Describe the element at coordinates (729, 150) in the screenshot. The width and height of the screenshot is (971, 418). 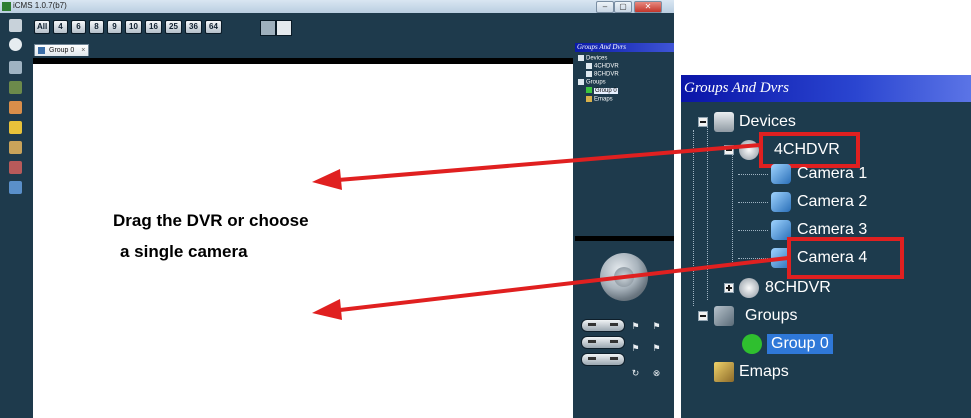
I see `collapse-4chdvr-button` at that location.